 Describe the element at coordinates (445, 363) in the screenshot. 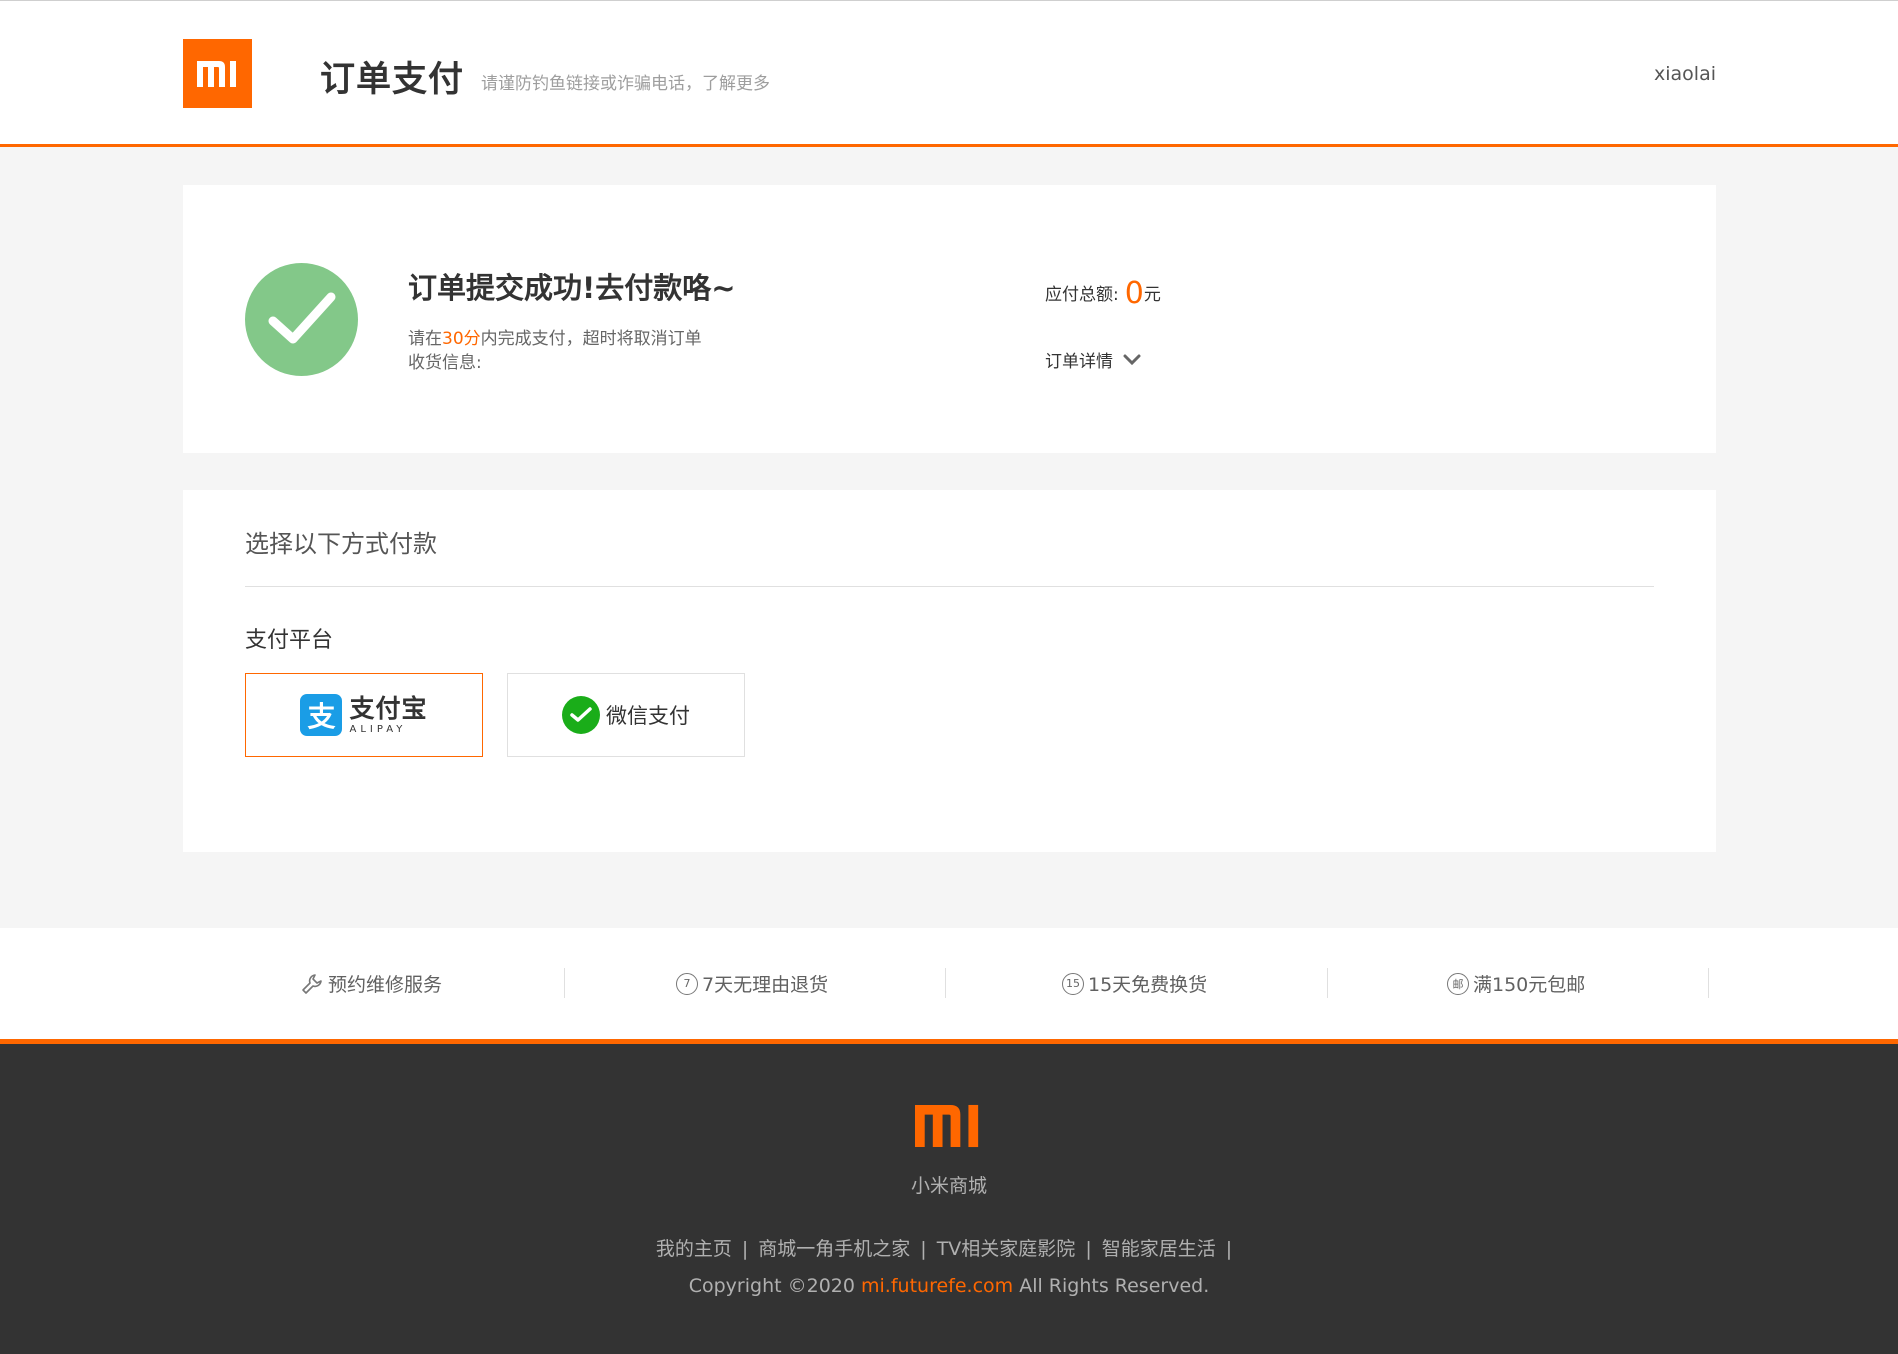

I see `address-label: 收货信息:` at that location.